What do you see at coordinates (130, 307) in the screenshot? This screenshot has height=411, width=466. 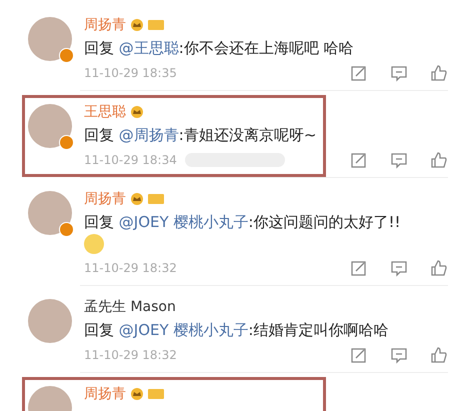 I see `user-name: 孟先生 Mason` at bounding box center [130, 307].